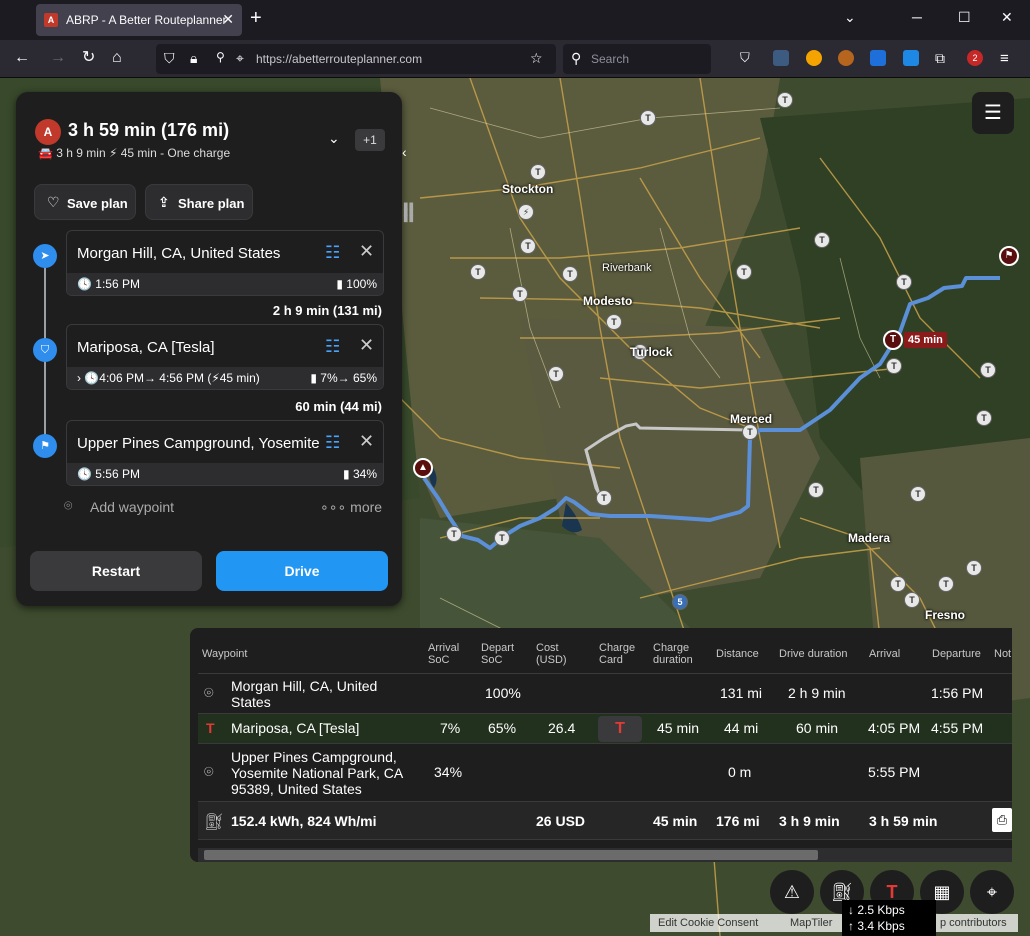  I want to click on close-window-button: ✕, so click(1007, 17).